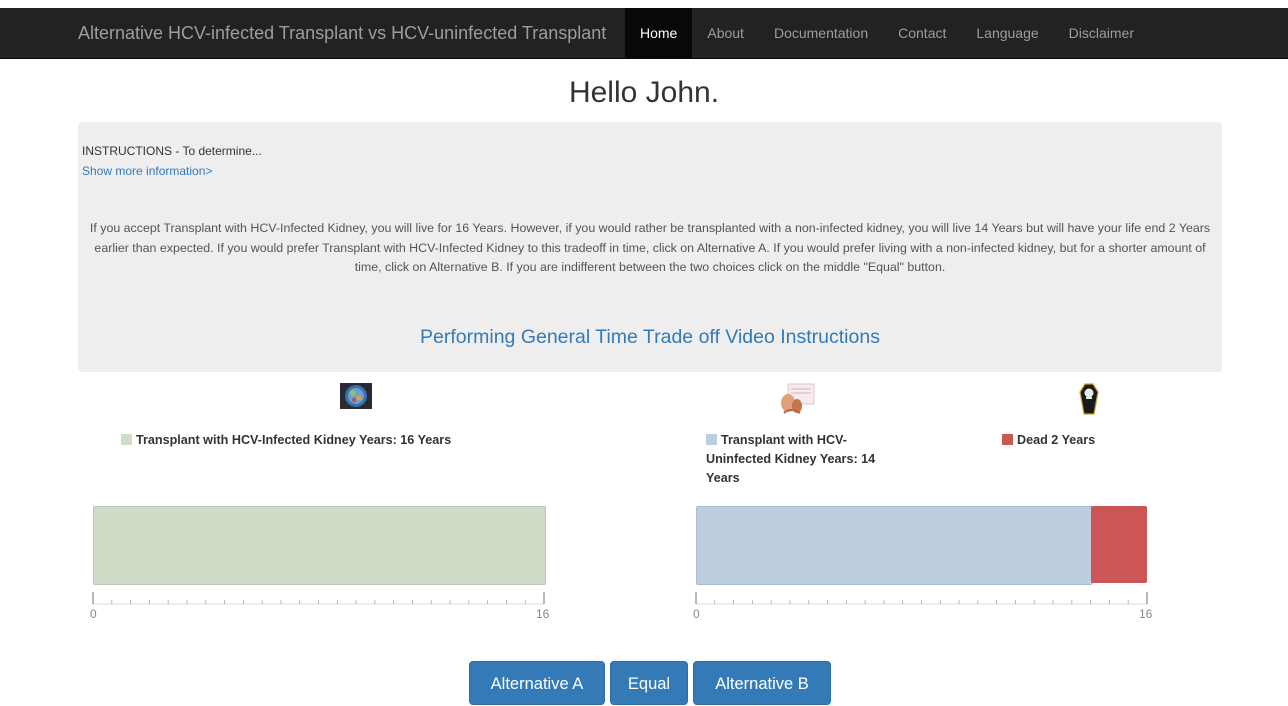  Describe the element at coordinates (696, 614) in the screenshot. I see `axis-b-min-label: 0` at that location.